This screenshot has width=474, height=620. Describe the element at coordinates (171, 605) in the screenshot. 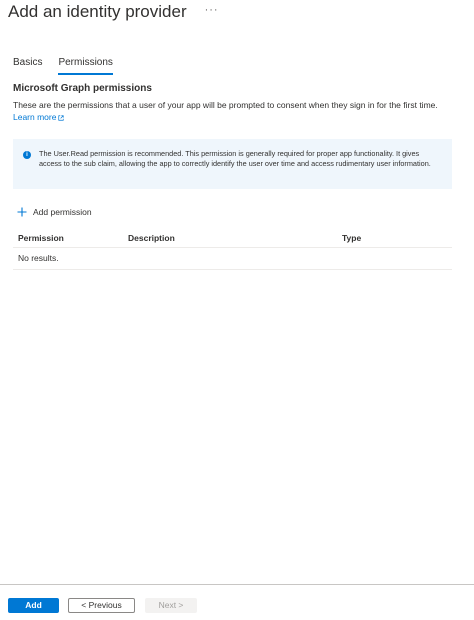

I see `next-button: Next >` at that location.